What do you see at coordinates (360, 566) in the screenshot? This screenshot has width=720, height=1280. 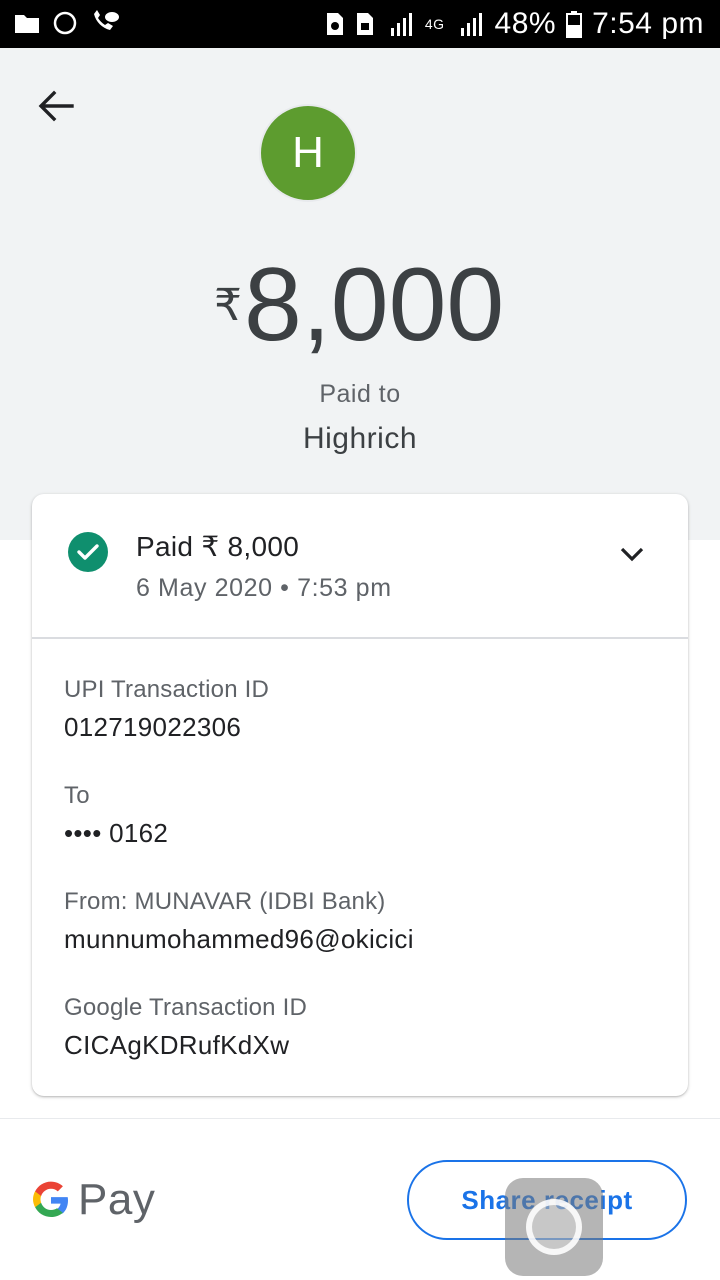 I see `transaction-summary: Paid ₹ 8,000 6 May 2020 • 7:53 pm` at bounding box center [360, 566].